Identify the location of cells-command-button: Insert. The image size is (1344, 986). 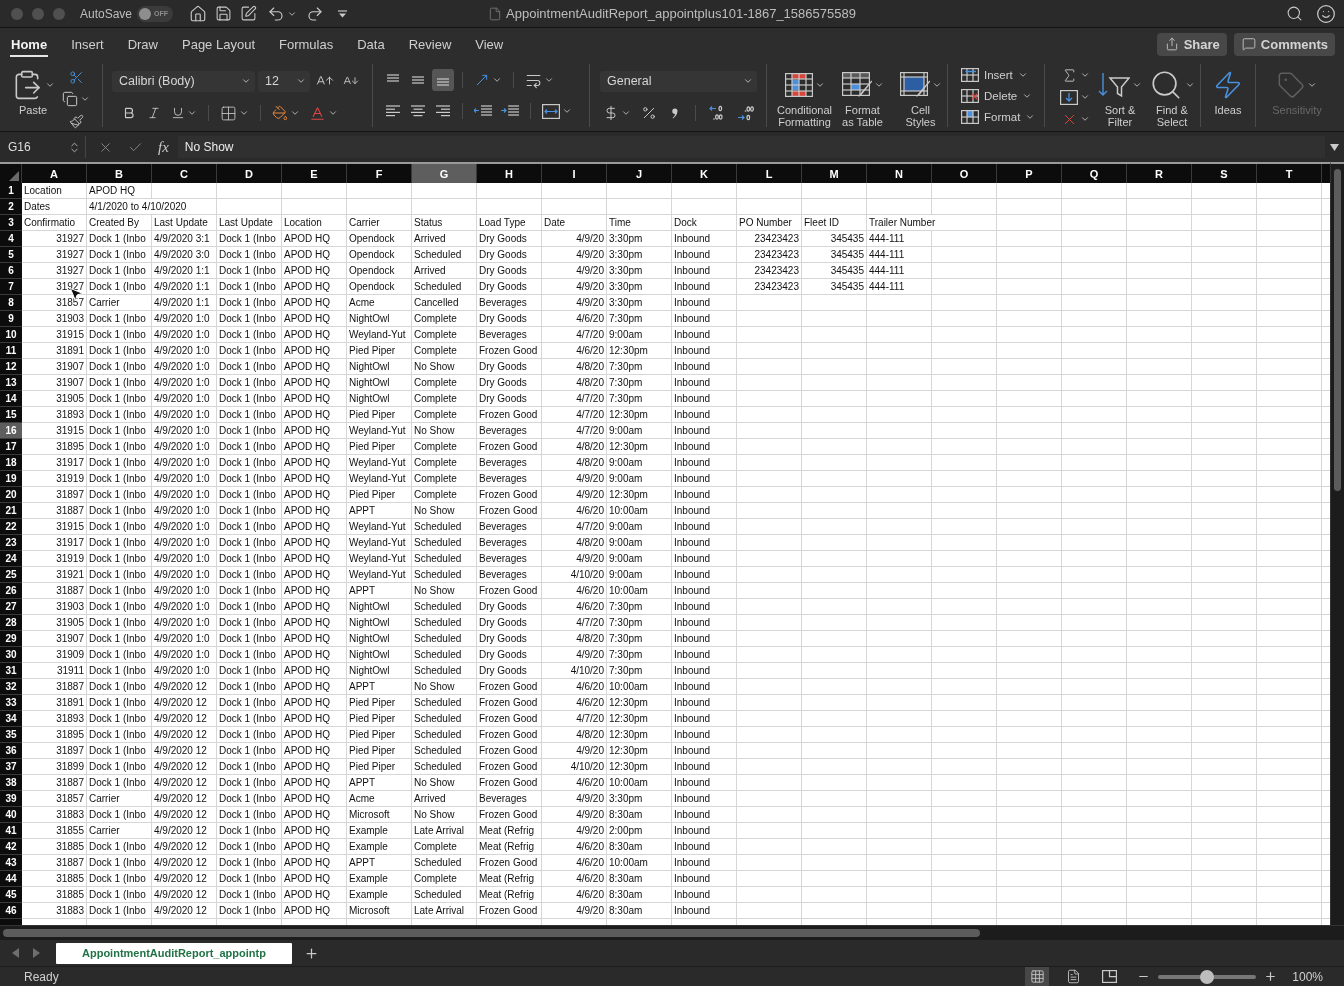
(994, 74).